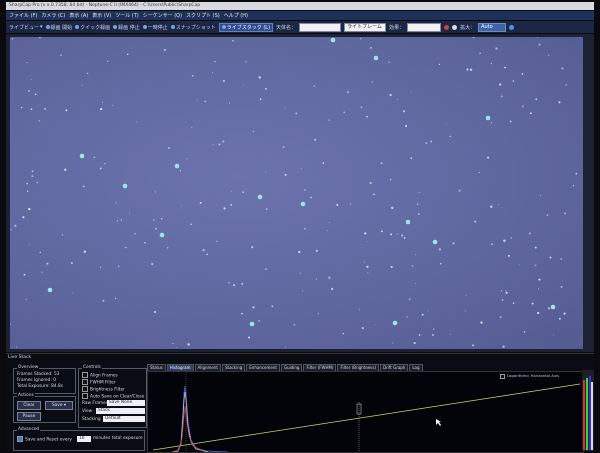 This screenshot has height=453, width=600. What do you see at coordinates (120, 411) in the screenshot?
I see `view-select: Stack` at bounding box center [120, 411].